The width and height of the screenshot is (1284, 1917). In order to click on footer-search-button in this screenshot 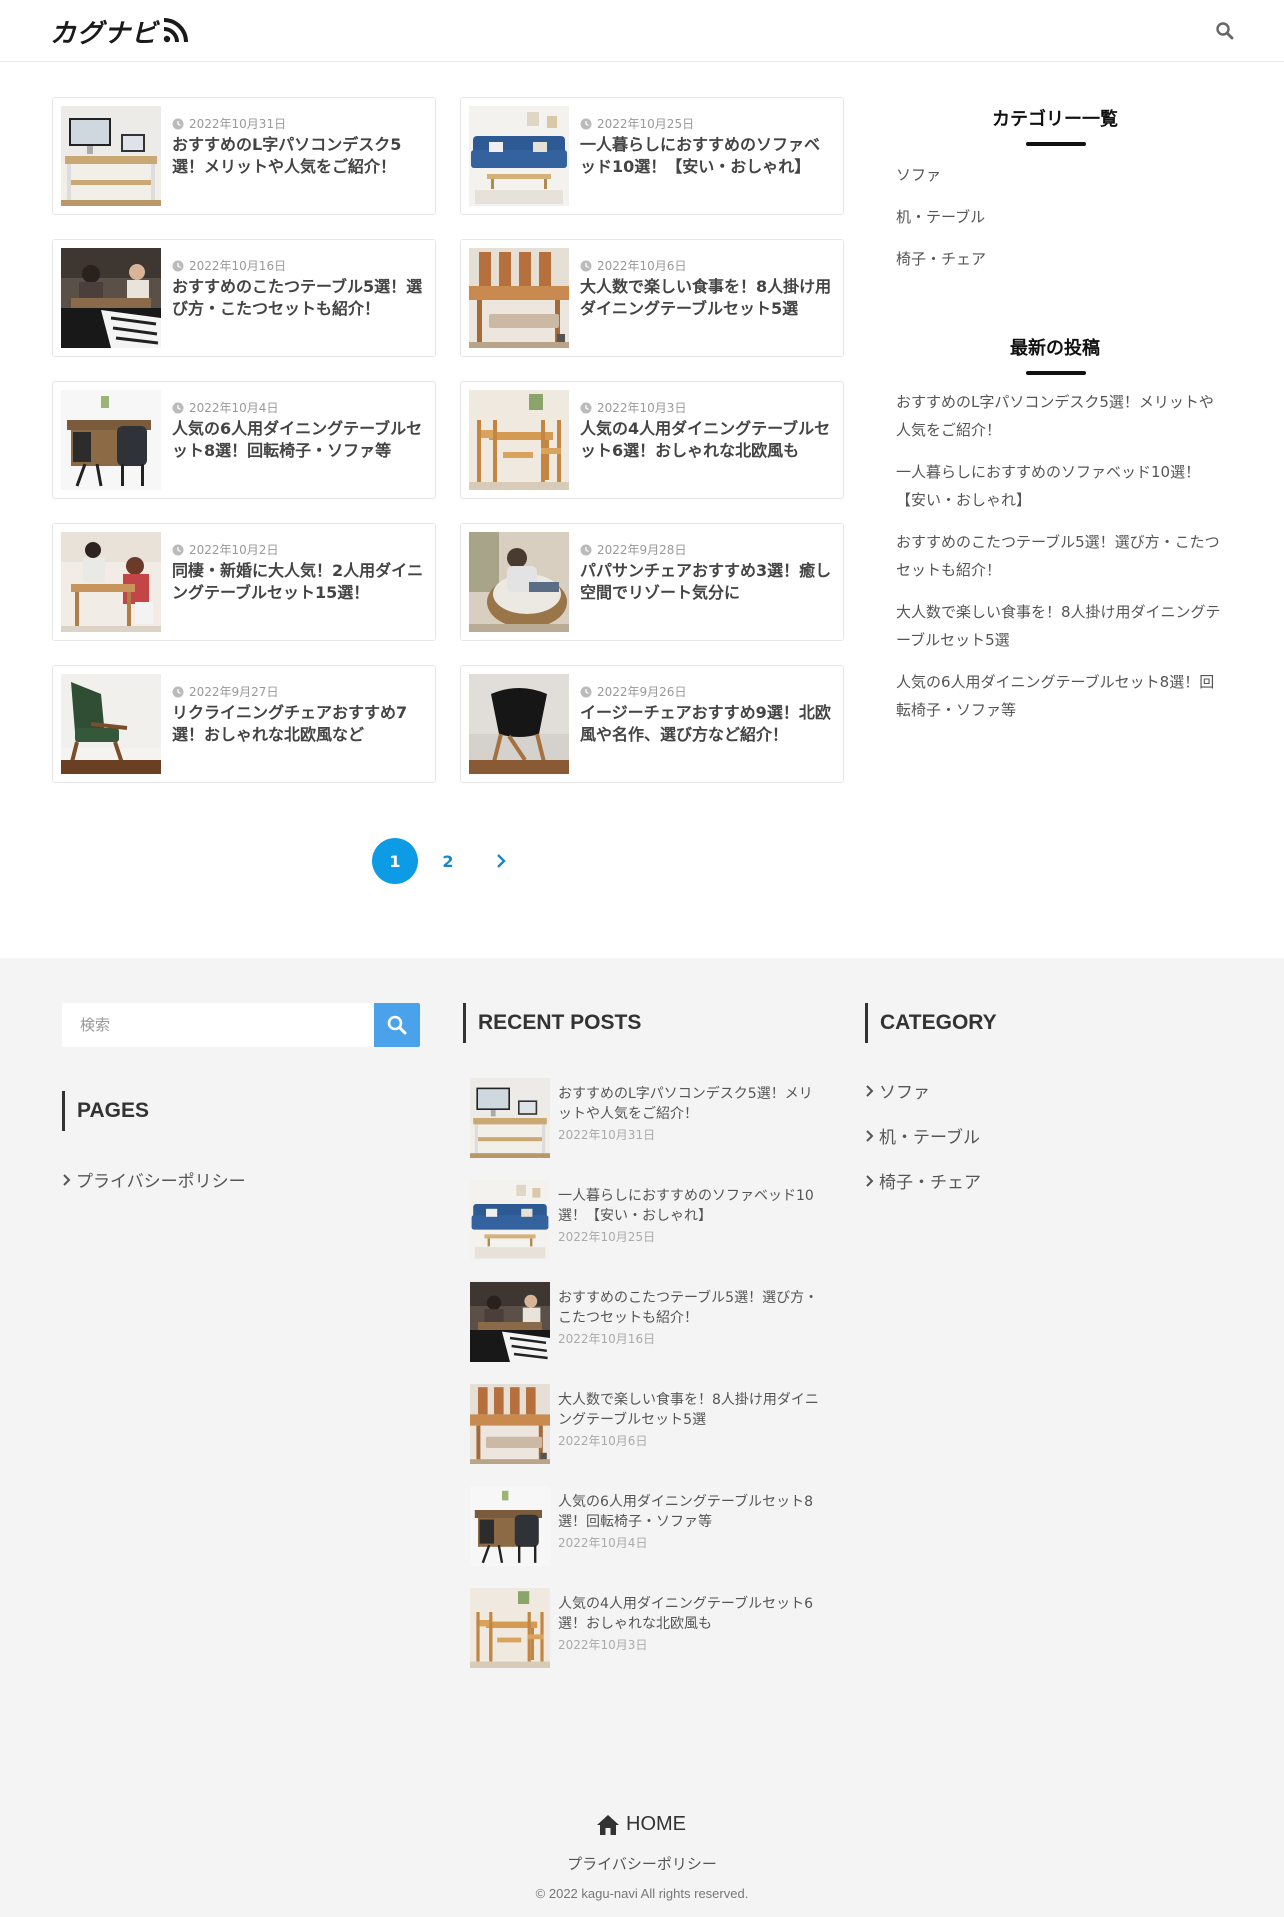, I will do `click(397, 1025)`.